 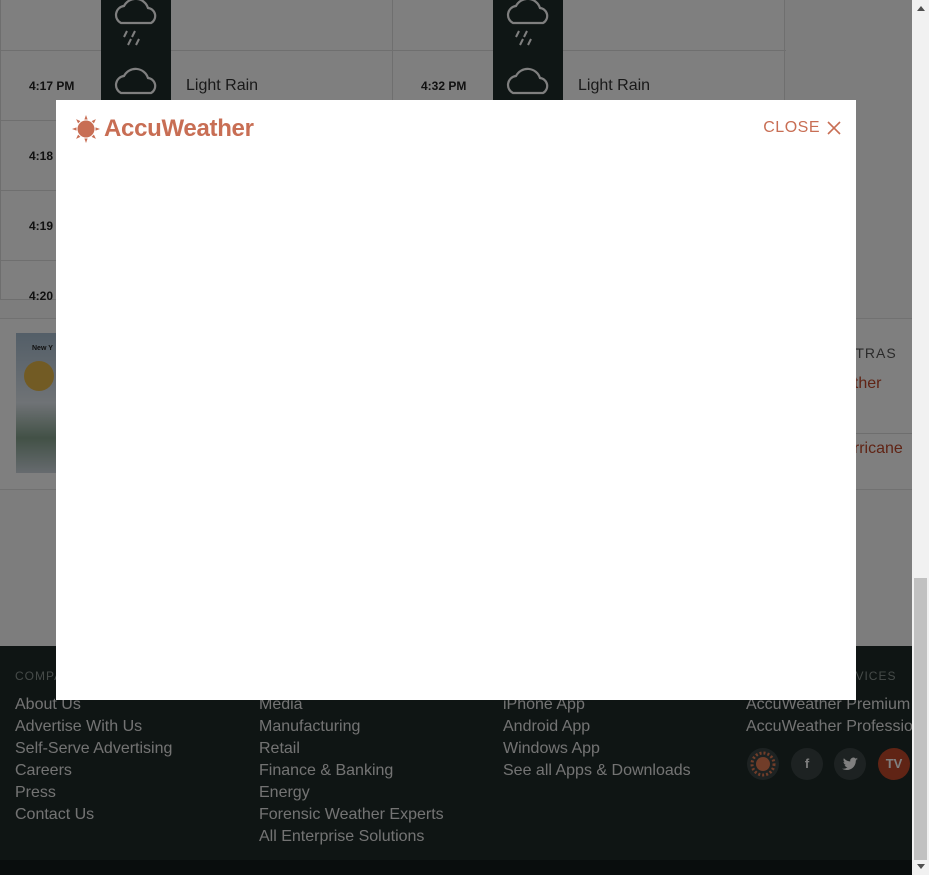 What do you see at coordinates (834, 128) in the screenshot?
I see `close-icon` at bounding box center [834, 128].